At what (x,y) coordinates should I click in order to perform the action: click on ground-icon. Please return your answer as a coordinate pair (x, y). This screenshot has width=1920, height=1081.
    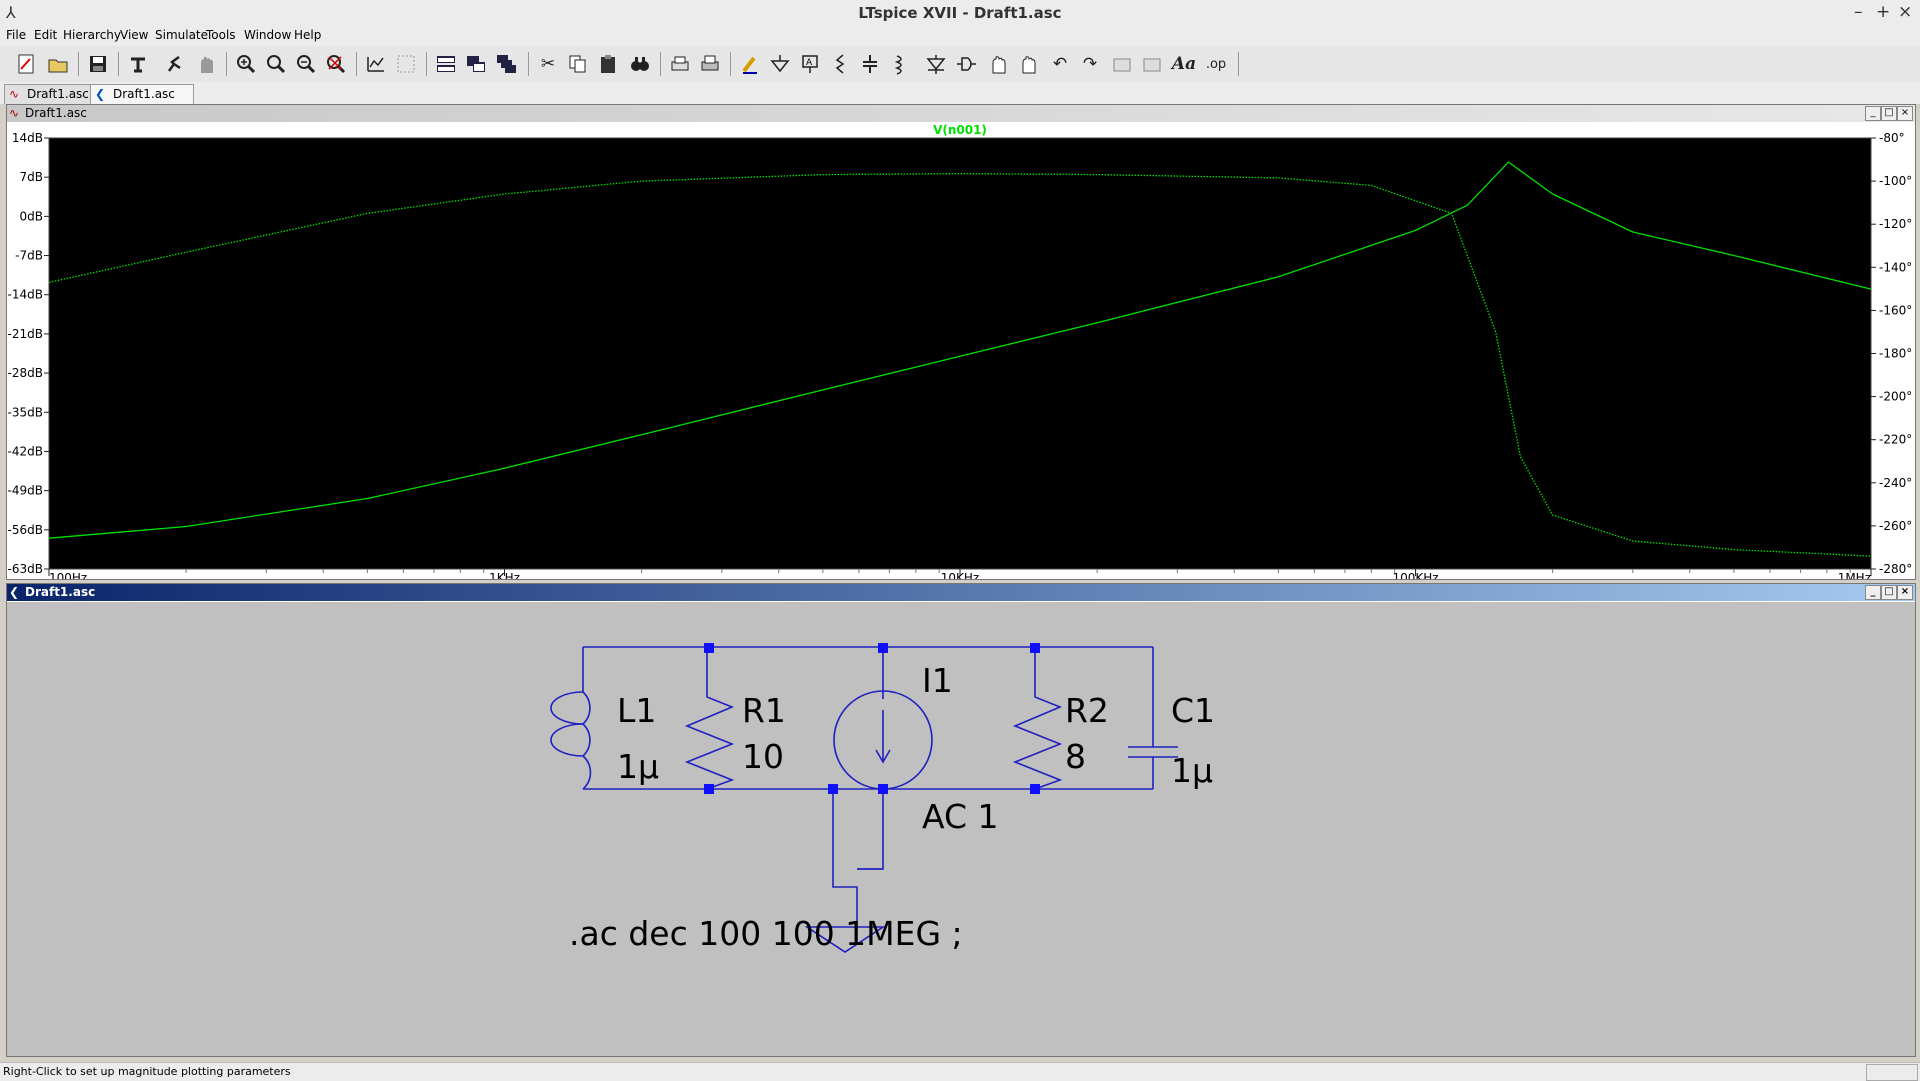
    Looking at the image, I should click on (780, 64).